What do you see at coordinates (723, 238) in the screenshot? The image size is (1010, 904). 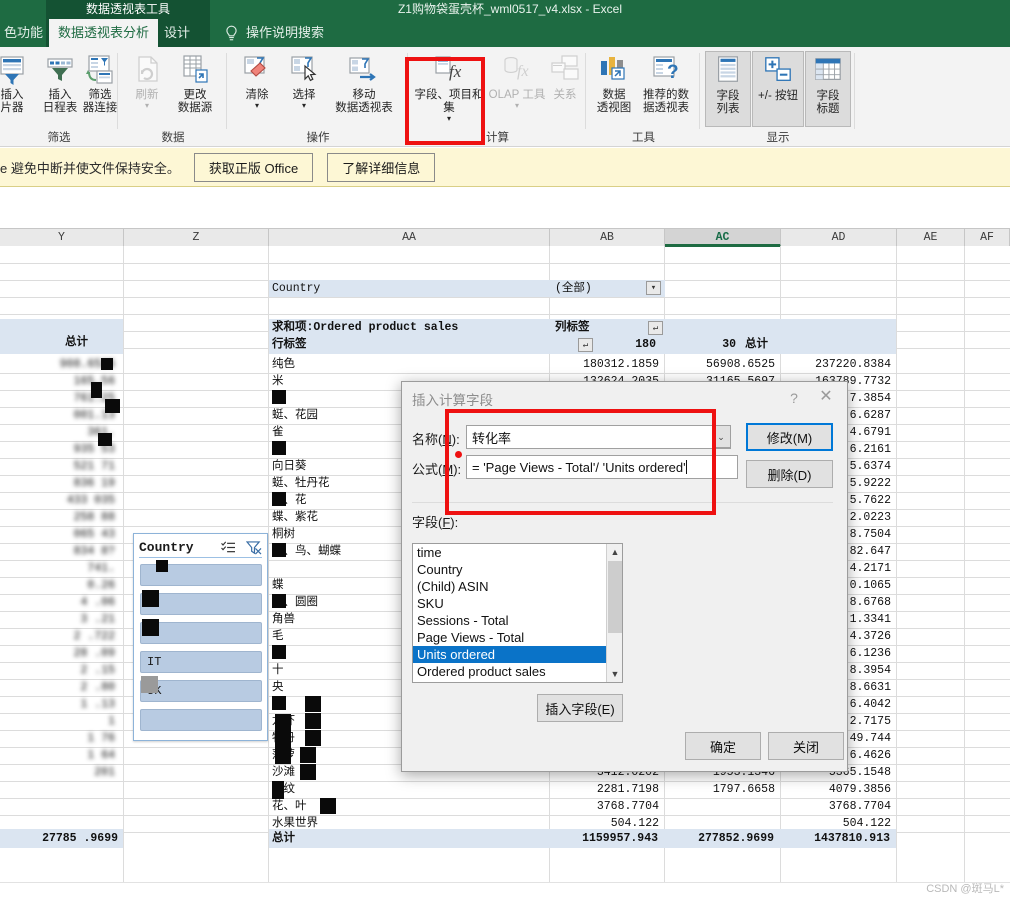 I see `column-header-AC: AC` at bounding box center [723, 238].